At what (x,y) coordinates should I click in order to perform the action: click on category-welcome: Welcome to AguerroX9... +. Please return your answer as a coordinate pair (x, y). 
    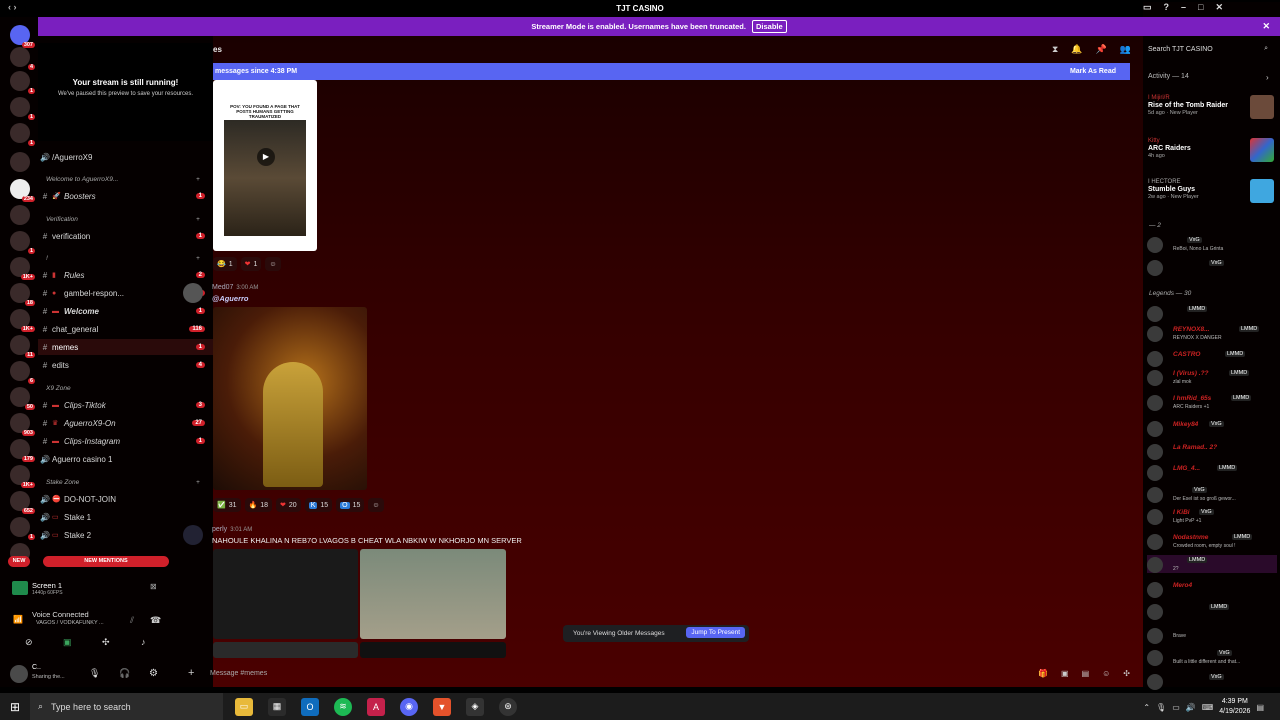
    Looking at the image, I should click on (123, 179).